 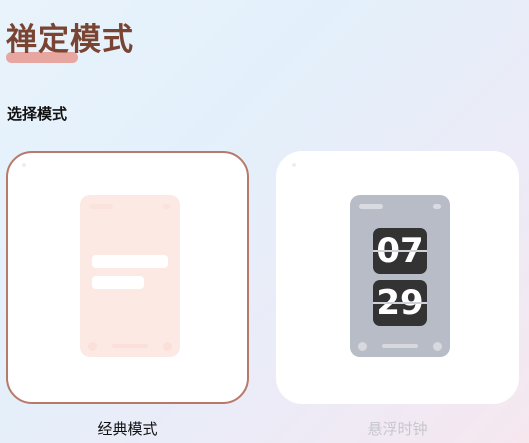 I want to click on page-title-wrap: 禅定模式, so click(x=70, y=40).